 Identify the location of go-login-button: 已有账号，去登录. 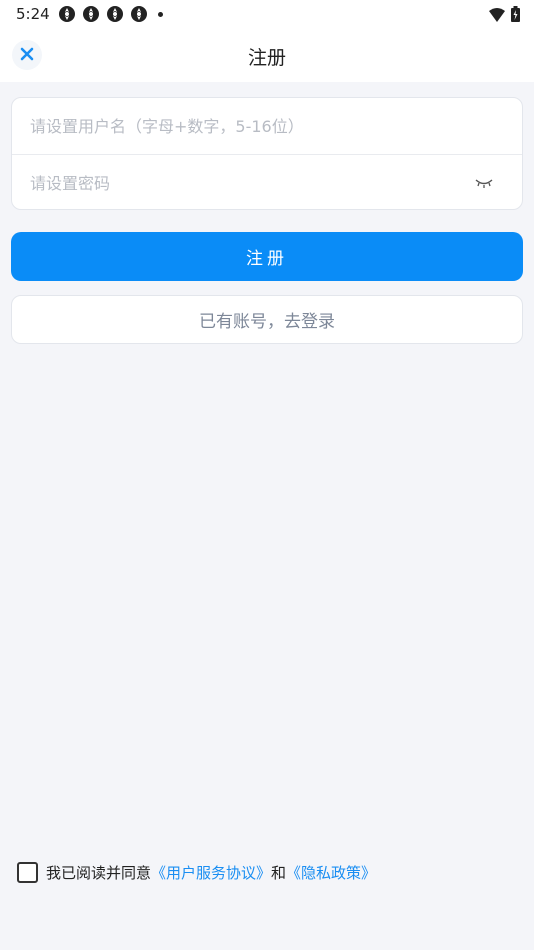
(267, 319).